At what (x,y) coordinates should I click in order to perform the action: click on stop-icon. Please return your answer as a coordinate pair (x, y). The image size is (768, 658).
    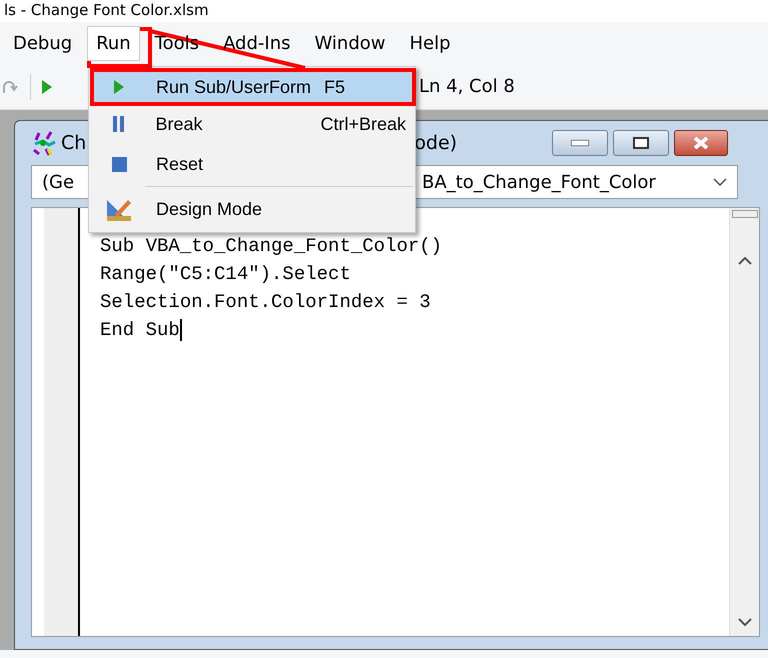
    Looking at the image, I should click on (119, 164).